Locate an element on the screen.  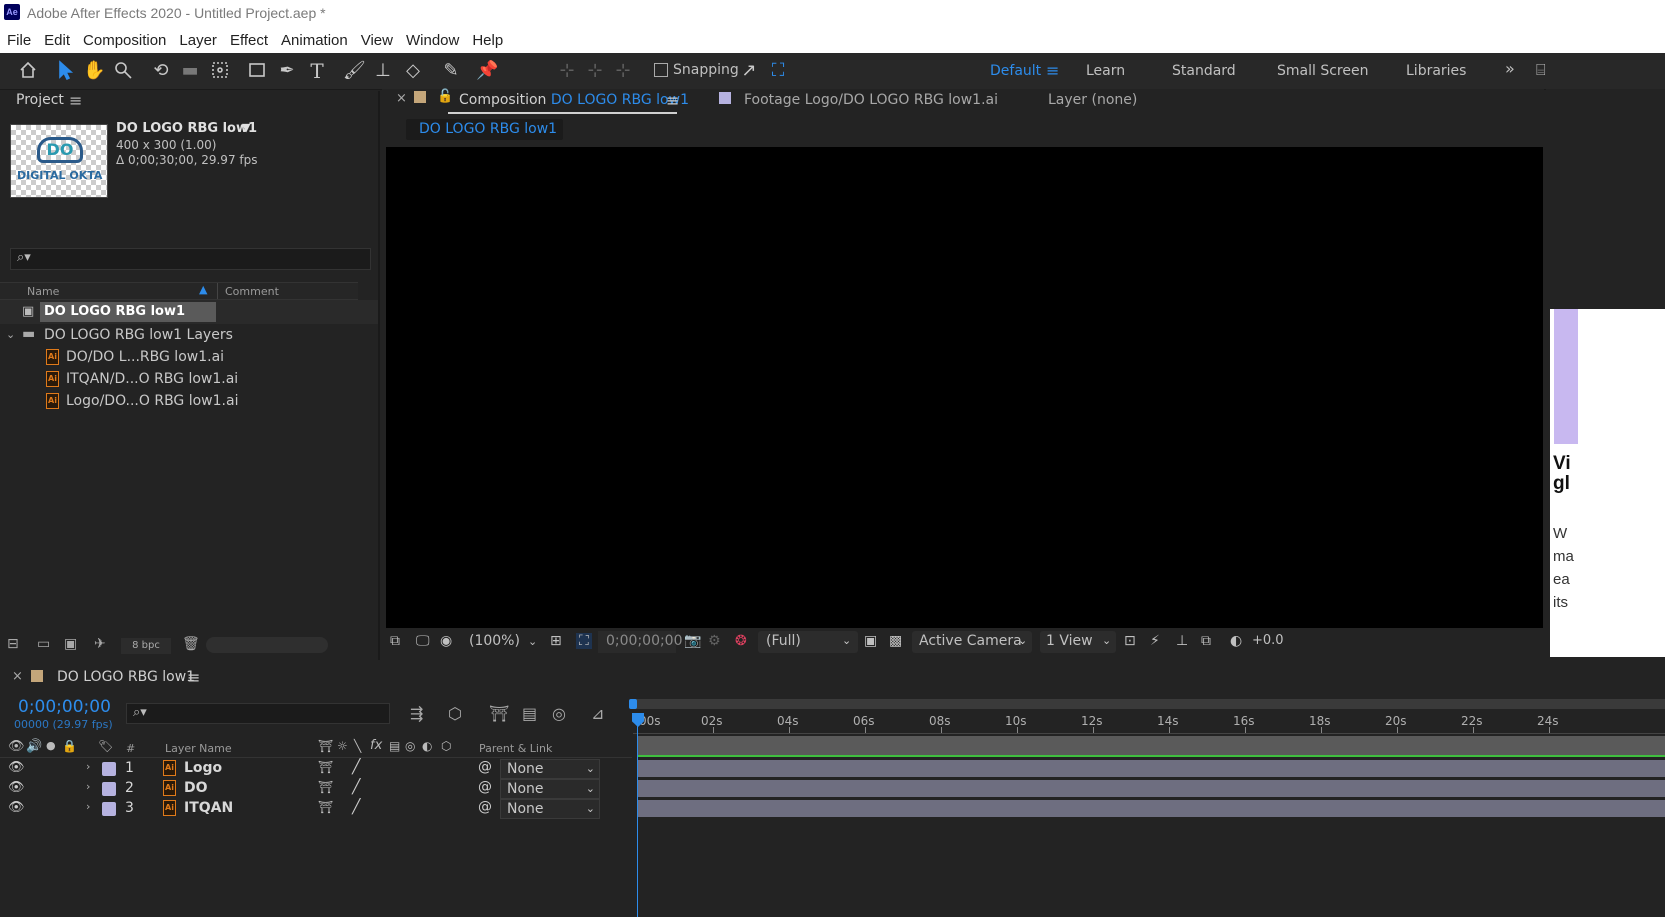
type-tool-icon: T is located at coordinates (317, 71).